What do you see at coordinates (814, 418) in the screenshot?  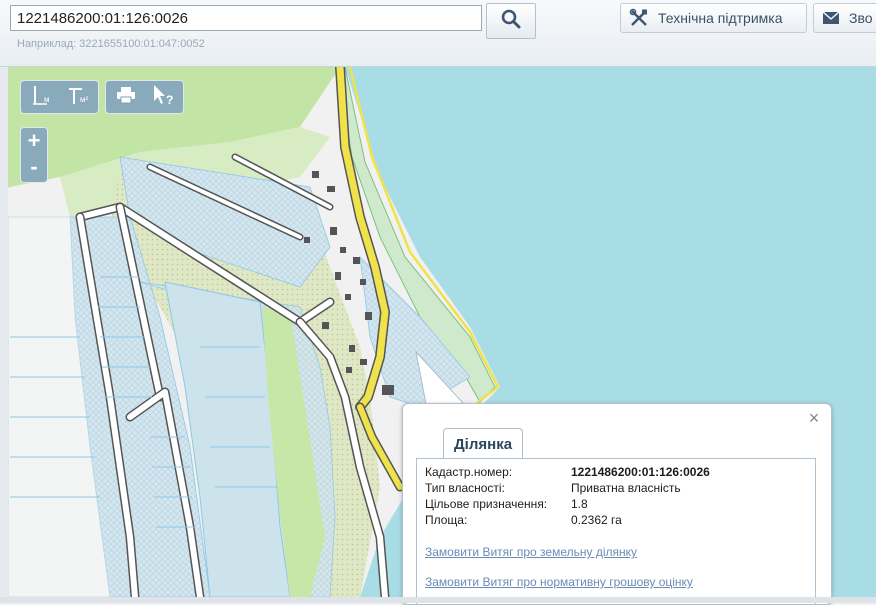 I see `close-icon: ×` at bounding box center [814, 418].